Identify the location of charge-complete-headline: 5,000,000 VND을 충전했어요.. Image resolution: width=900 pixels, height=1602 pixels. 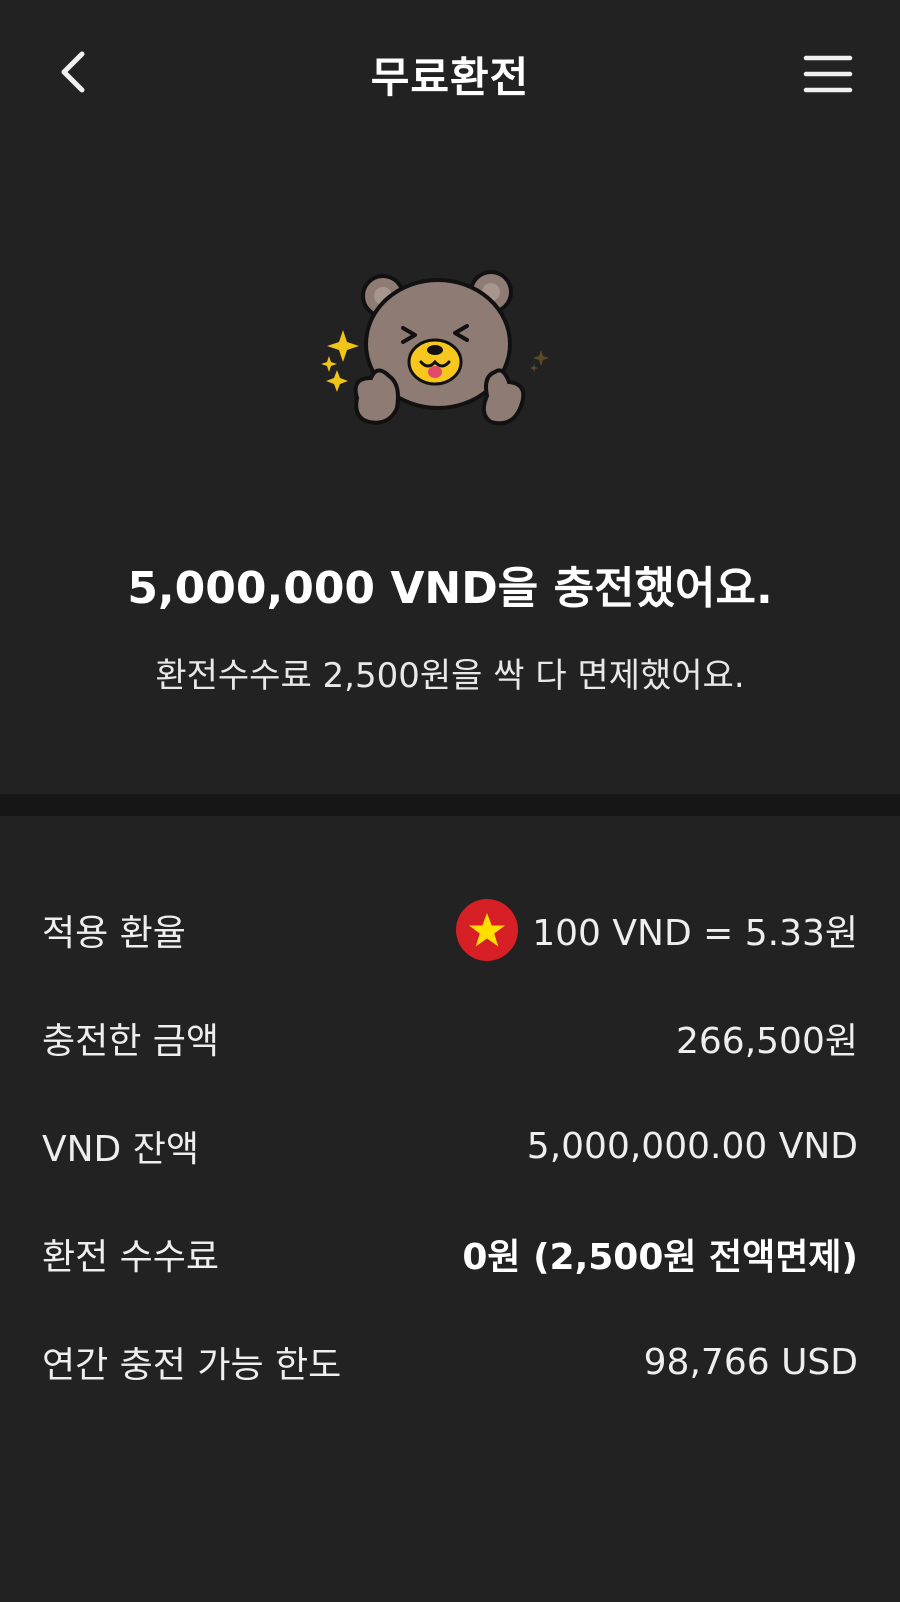
(450, 588).